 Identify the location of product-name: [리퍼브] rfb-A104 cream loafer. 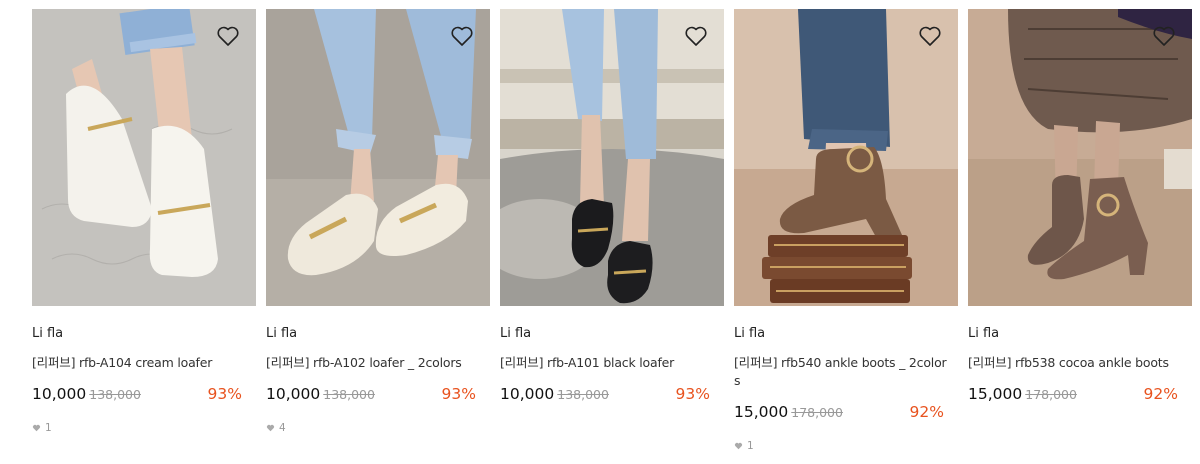
(144, 363).